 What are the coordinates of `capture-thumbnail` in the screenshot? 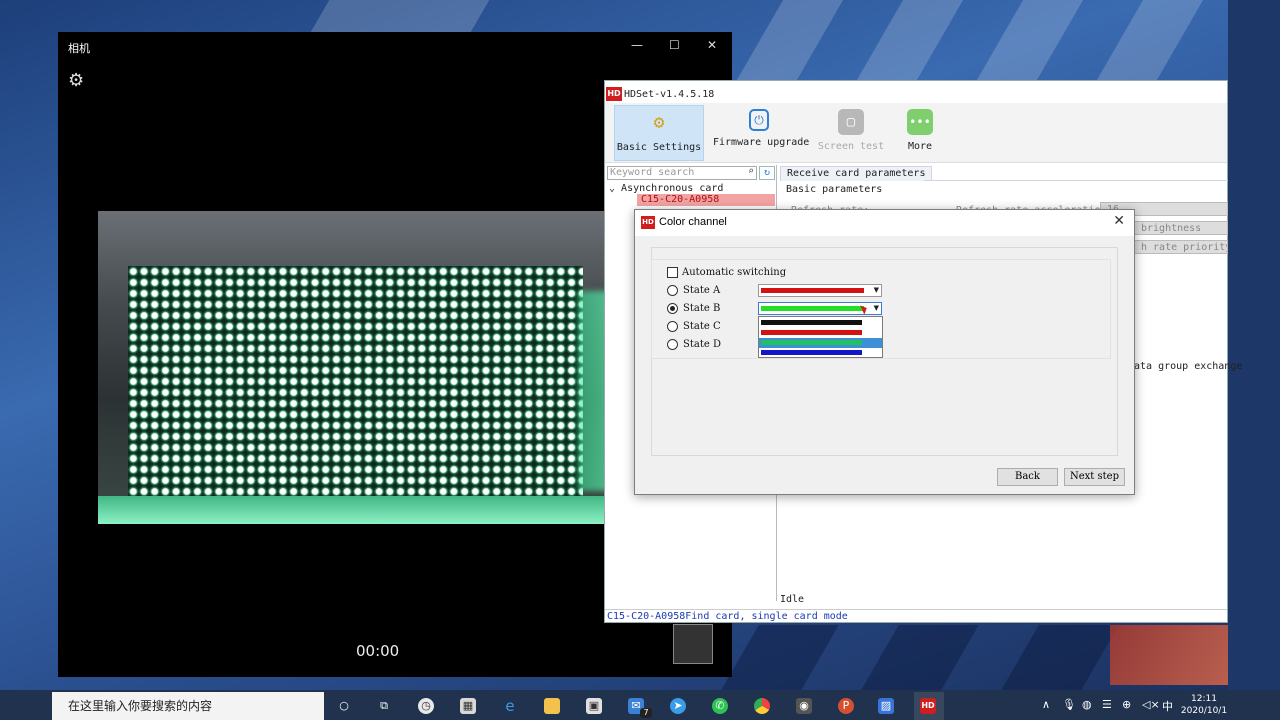 It's located at (693, 644).